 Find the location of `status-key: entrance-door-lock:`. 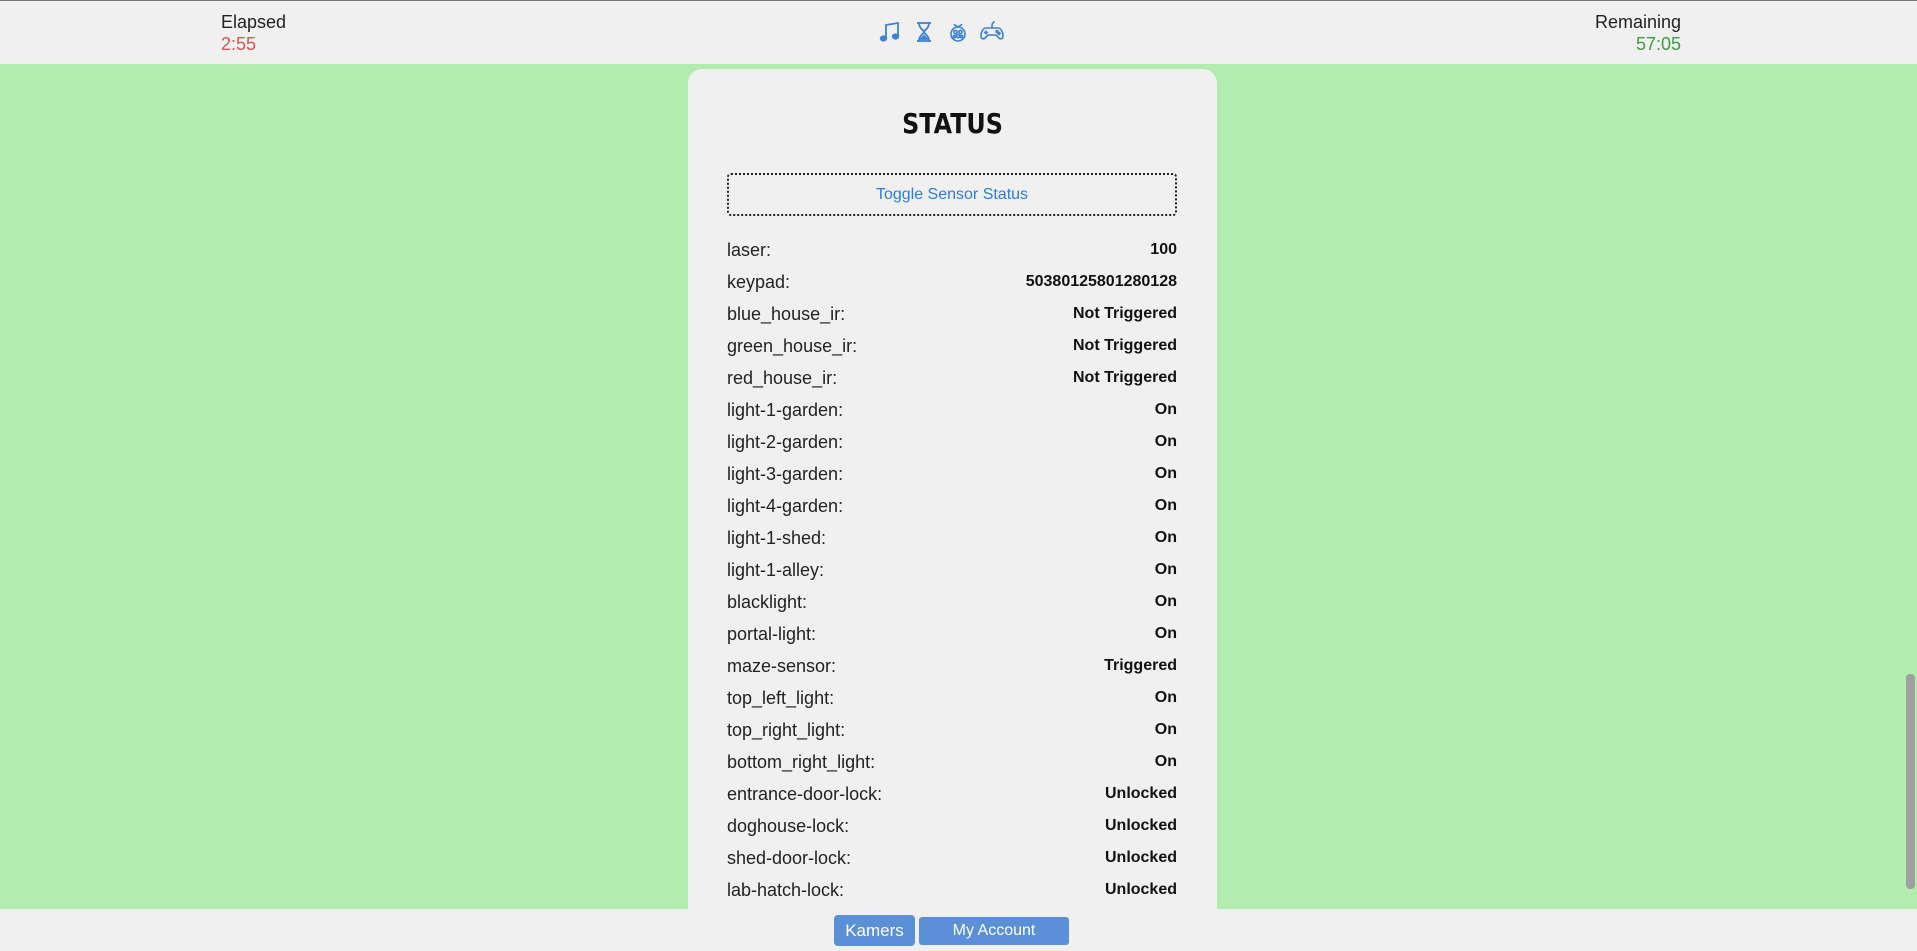

status-key: entrance-door-lock: is located at coordinates (805, 793).